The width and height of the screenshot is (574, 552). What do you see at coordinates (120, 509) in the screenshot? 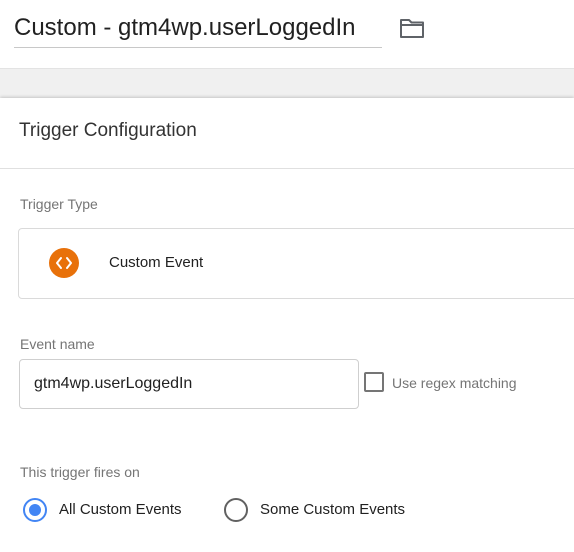
I see `all-custom-events-label: All Custom Events` at bounding box center [120, 509].